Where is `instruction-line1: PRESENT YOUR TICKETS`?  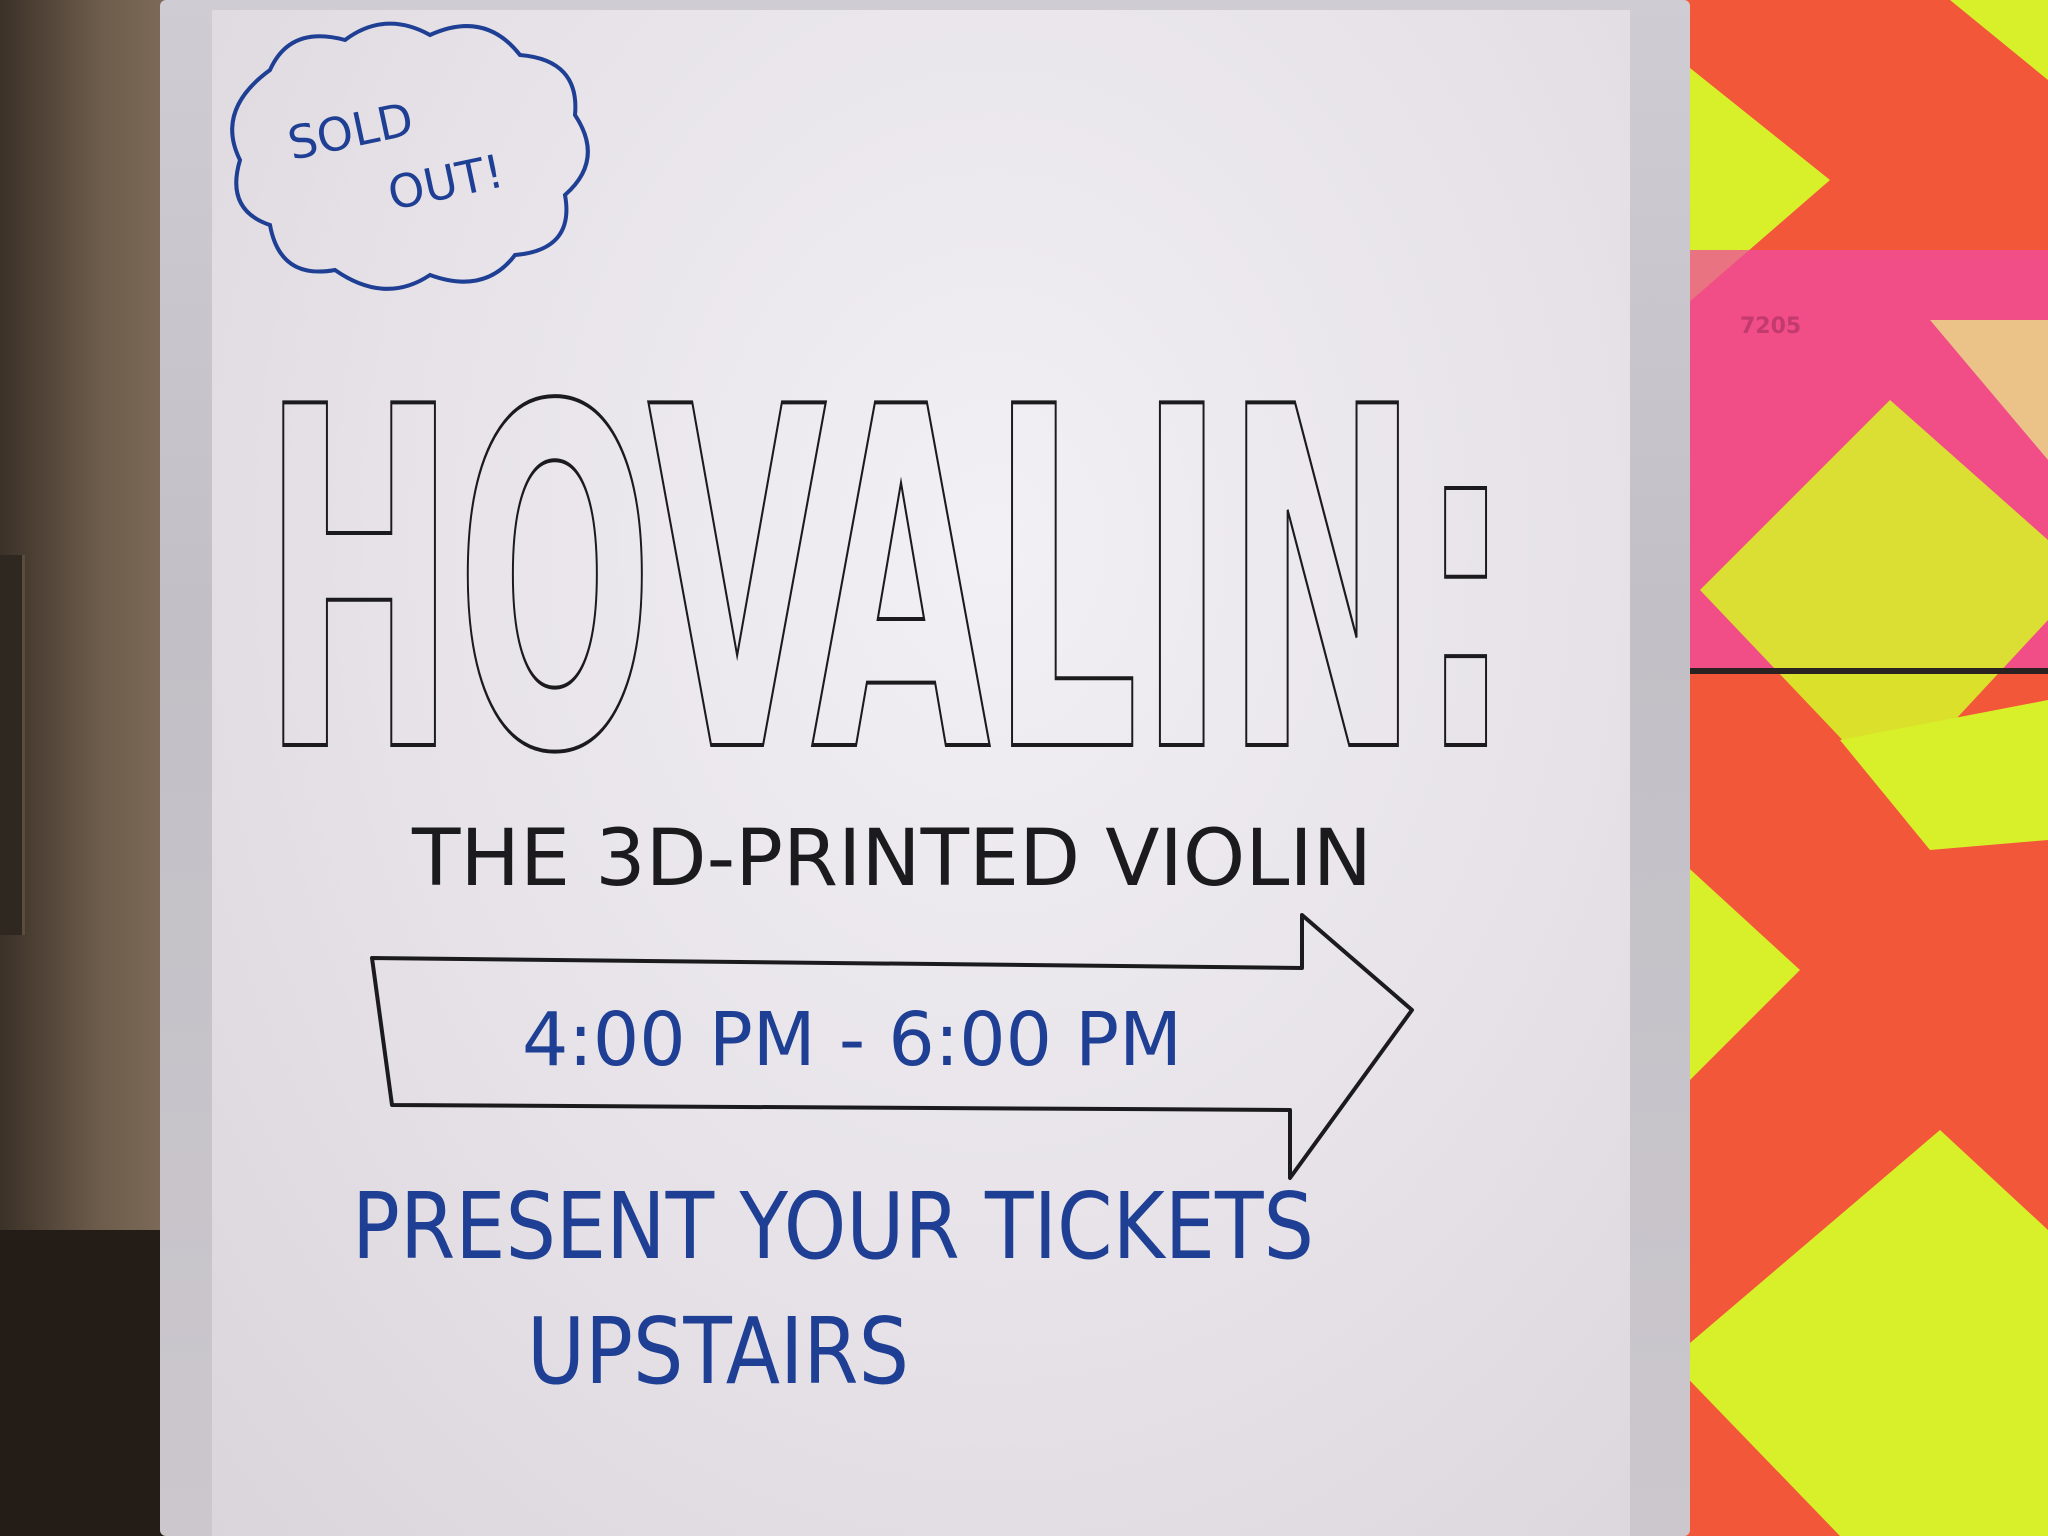 instruction-line1: PRESENT YOUR TICKETS is located at coordinates (833, 1226).